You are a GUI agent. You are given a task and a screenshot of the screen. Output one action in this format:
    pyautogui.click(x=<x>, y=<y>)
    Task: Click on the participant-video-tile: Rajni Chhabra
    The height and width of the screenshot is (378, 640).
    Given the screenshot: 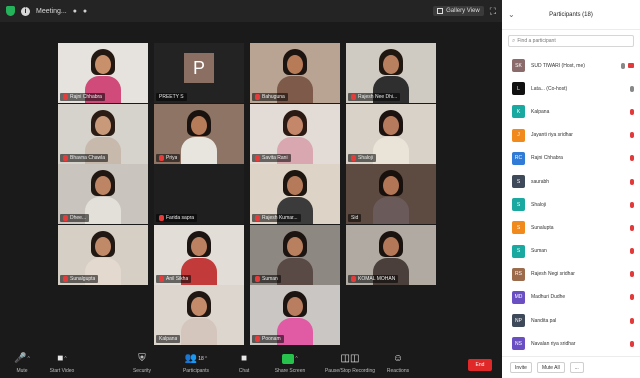 What is the action you would take?
    pyautogui.click(x=103, y=73)
    